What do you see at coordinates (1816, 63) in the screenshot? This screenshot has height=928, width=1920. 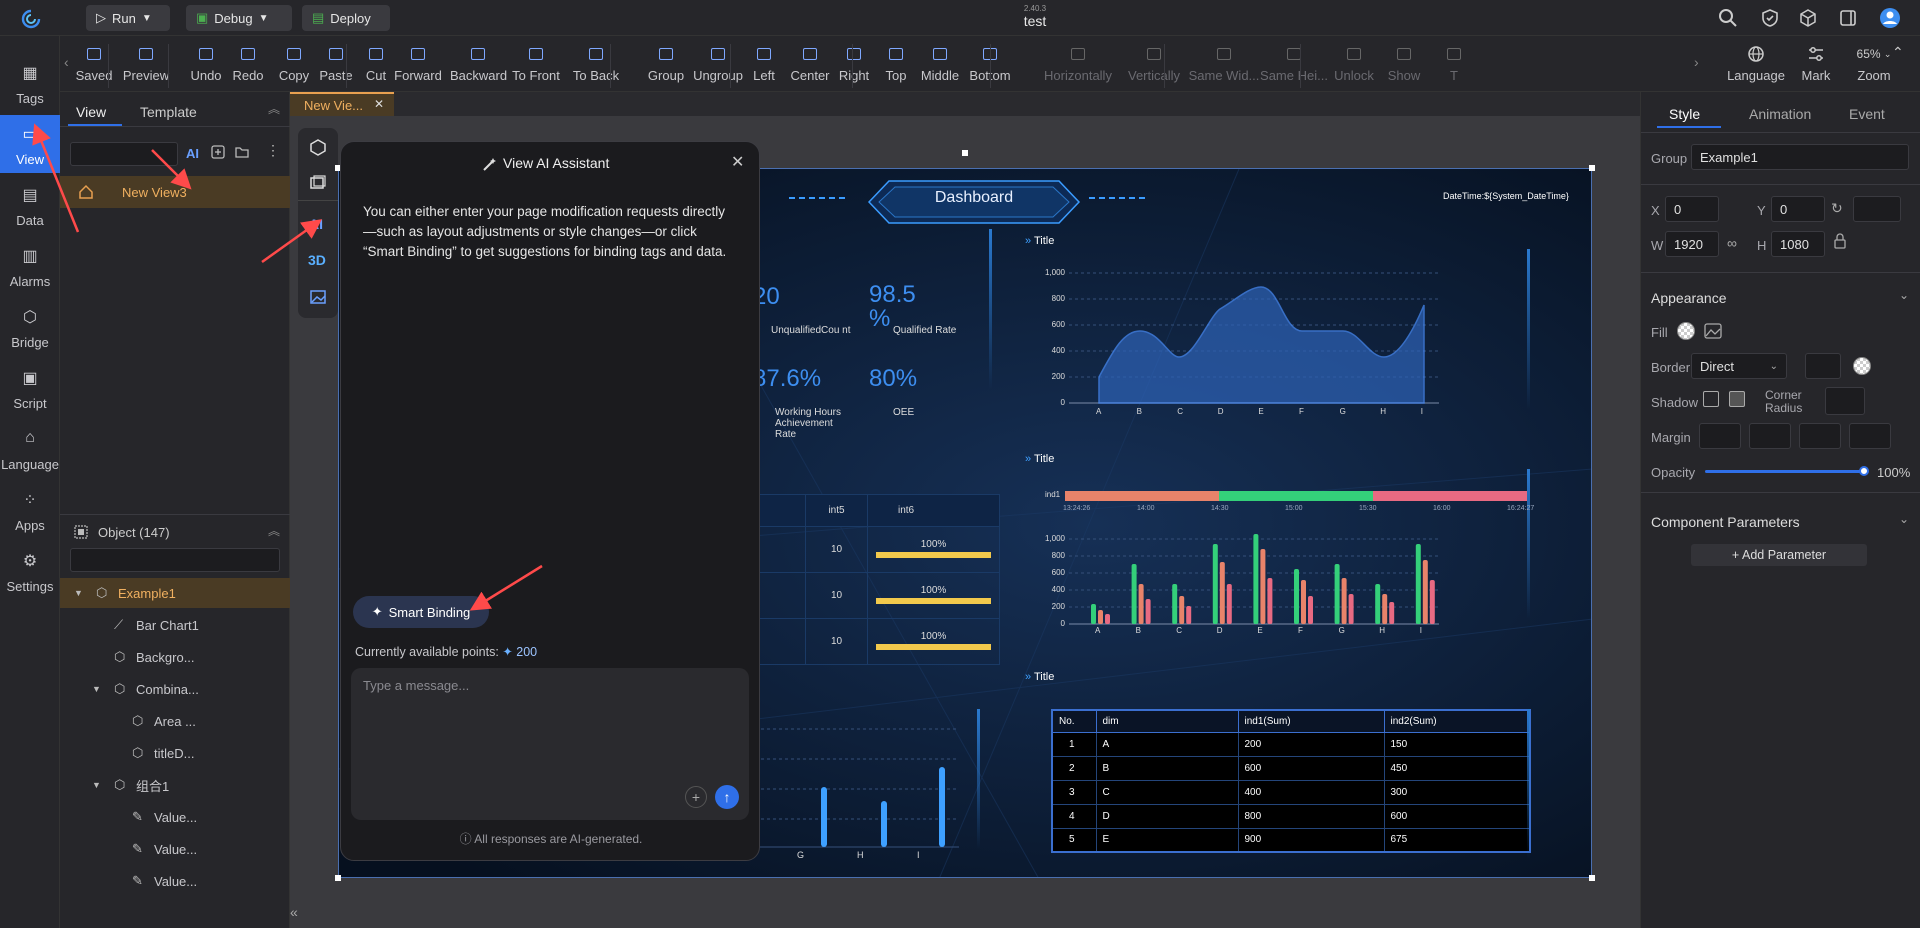 I see `mark-tool: Mark` at bounding box center [1816, 63].